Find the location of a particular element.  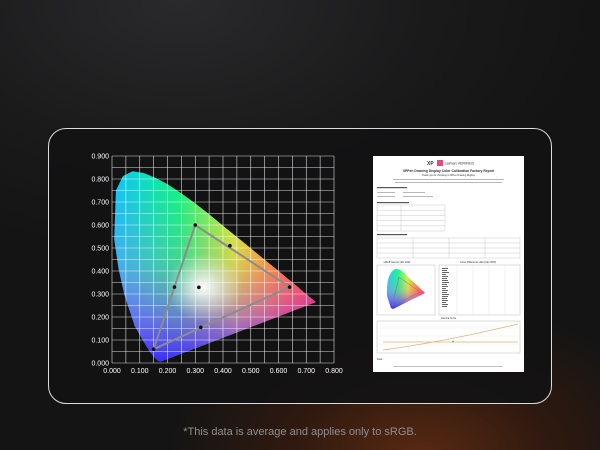

report-mini-de-chart is located at coordinates (479, 290).